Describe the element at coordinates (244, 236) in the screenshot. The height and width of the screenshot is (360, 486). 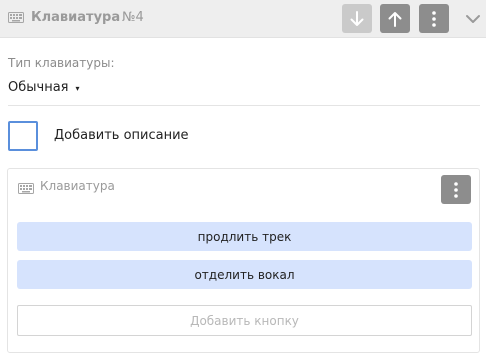
I see `keyboard-button-extend-track: продлить трек` at that location.